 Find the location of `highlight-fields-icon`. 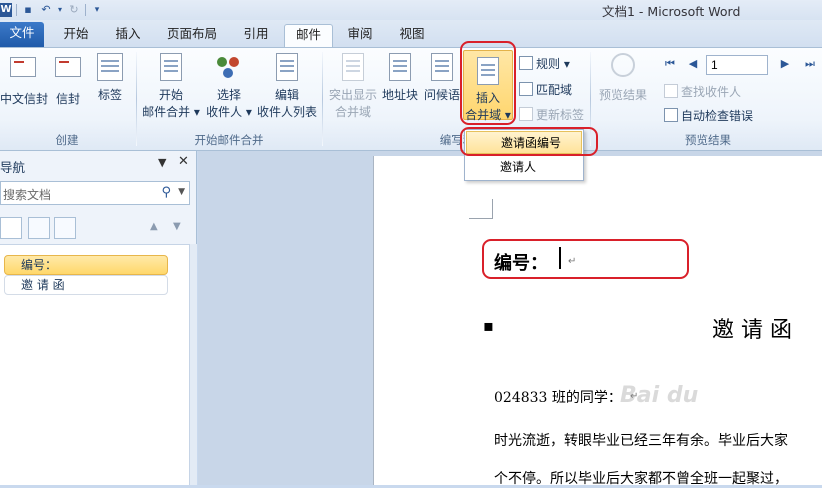

highlight-fields-icon is located at coordinates (353, 68).